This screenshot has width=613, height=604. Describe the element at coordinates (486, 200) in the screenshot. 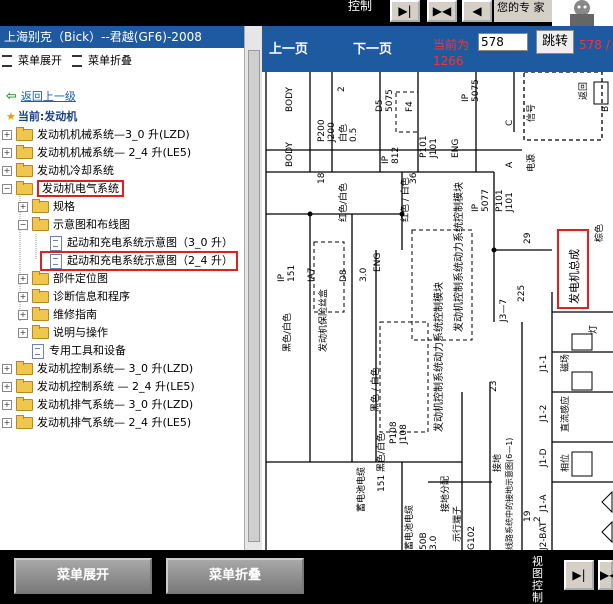

I see `diagram-label: 5077` at that location.